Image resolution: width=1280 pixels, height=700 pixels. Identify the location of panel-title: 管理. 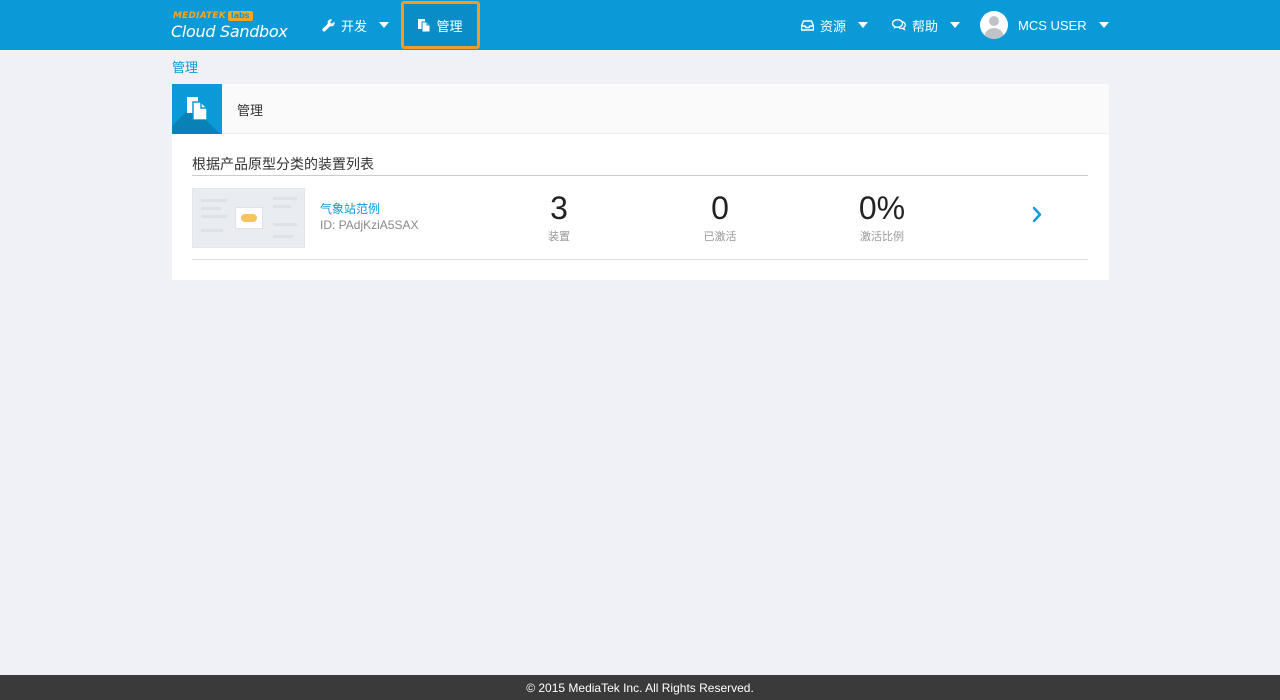
(250, 111).